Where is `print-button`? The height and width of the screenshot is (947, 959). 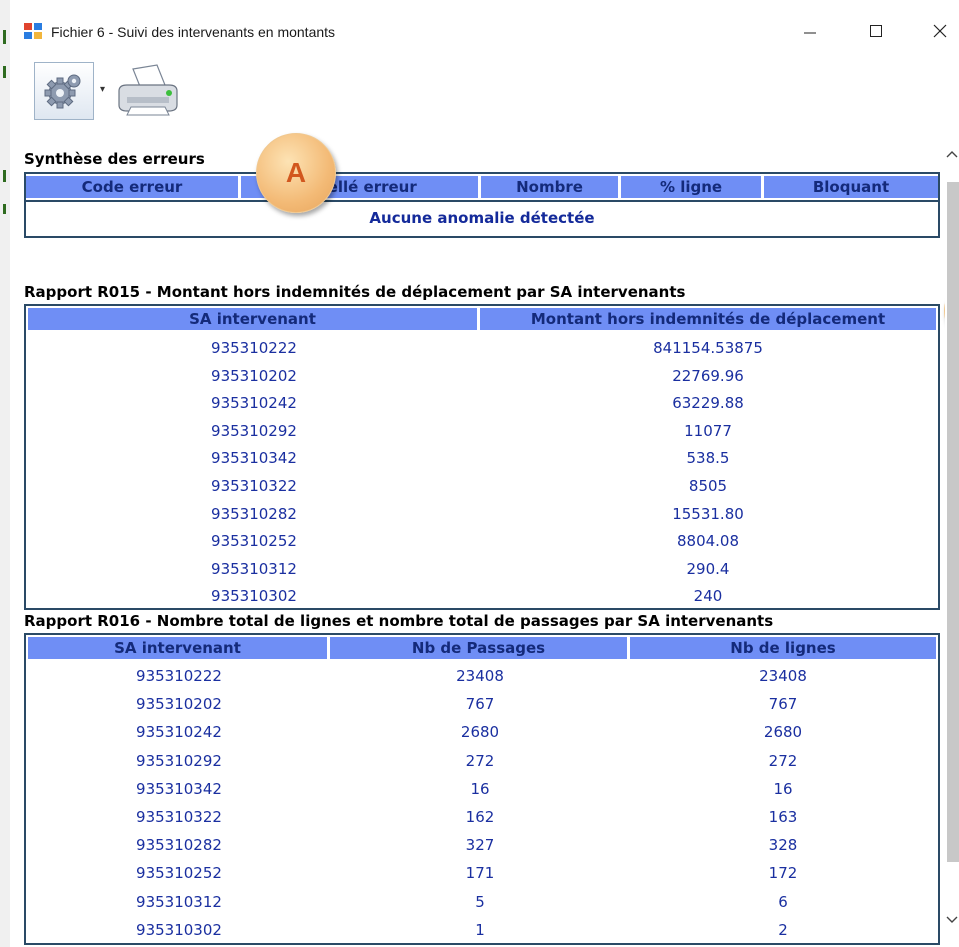
print-button is located at coordinates (148, 91).